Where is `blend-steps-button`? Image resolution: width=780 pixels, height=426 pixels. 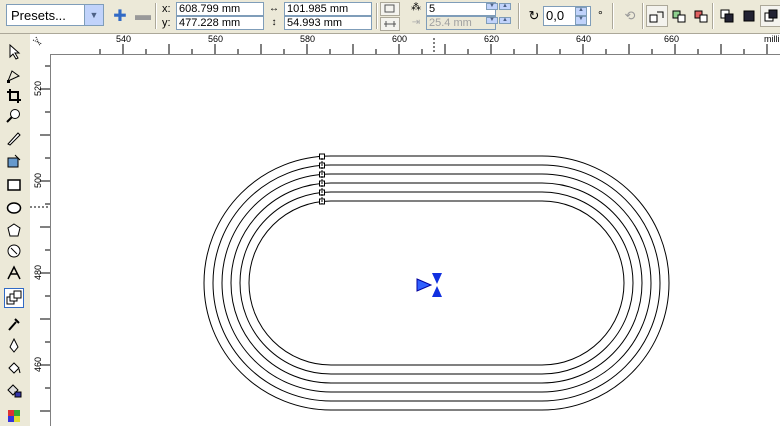 blend-steps-button is located at coordinates (390, 9).